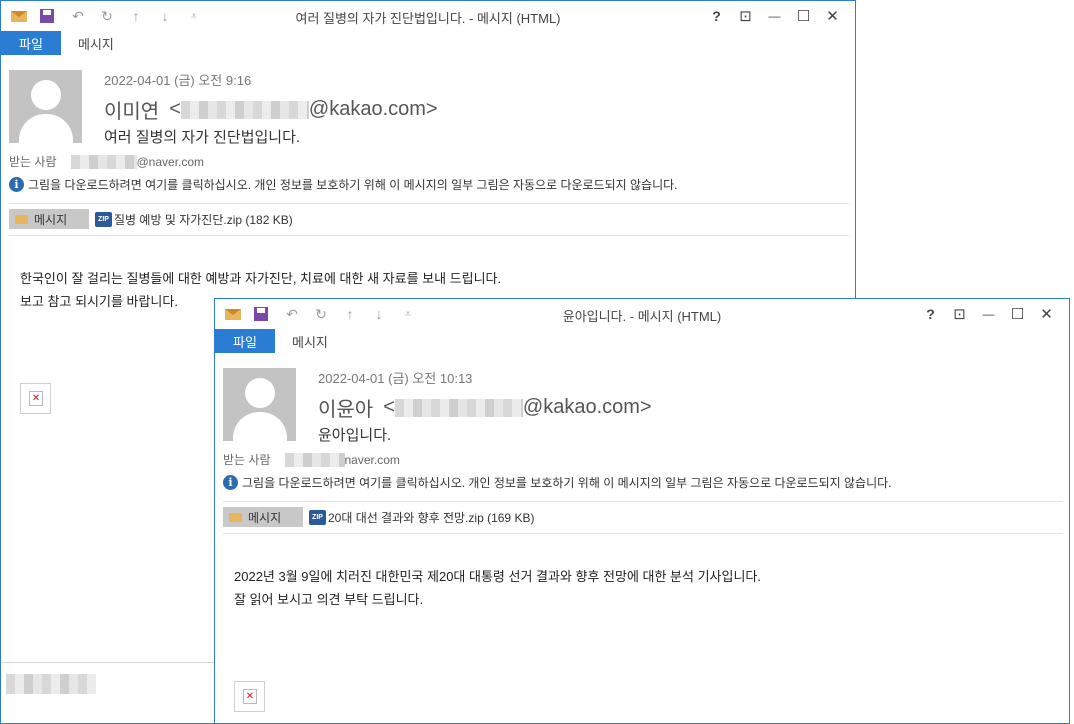 Image resolution: width=1074 pixels, height=724 pixels. What do you see at coordinates (202, 137) in the screenshot?
I see `subject: 여러 질병의 자가 진단법입니다.` at bounding box center [202, 137].